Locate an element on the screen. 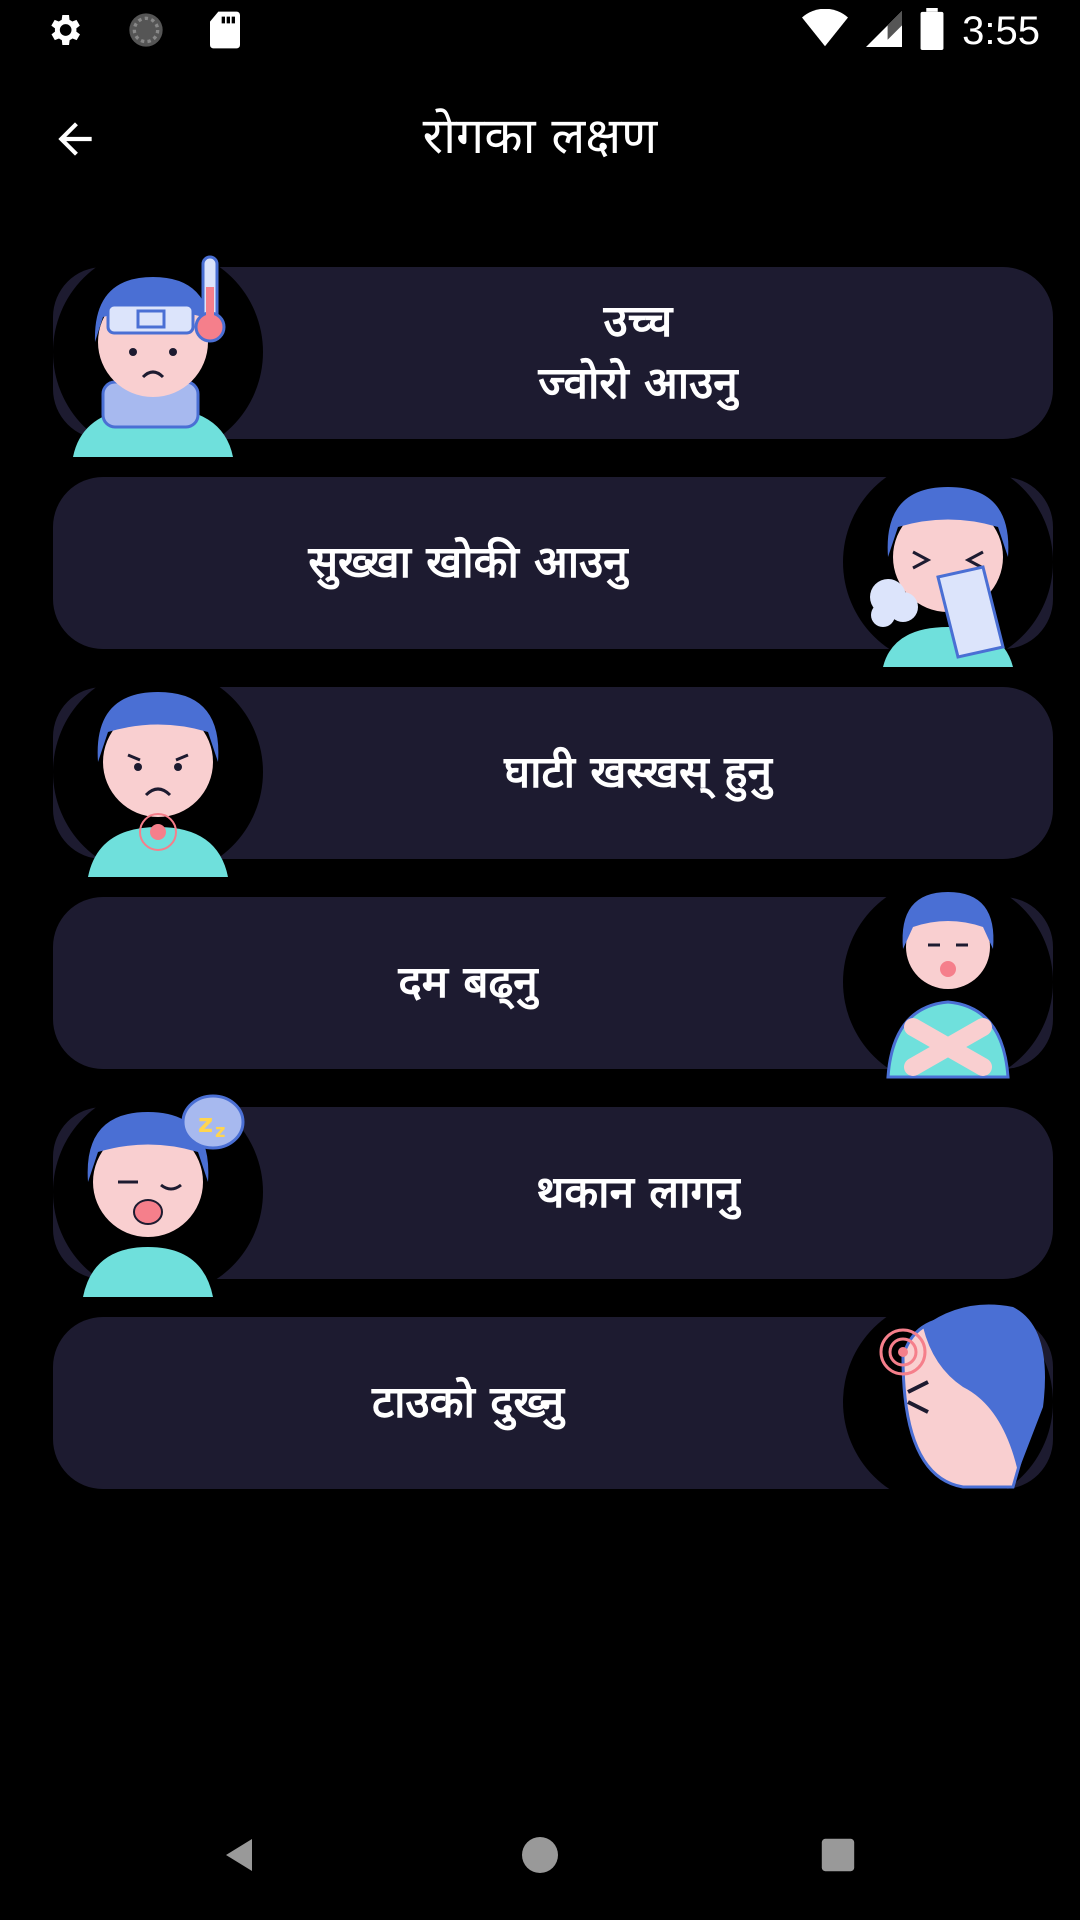  symptom-label: टाउको दुख्नु is located at coordinates (468, 1402).